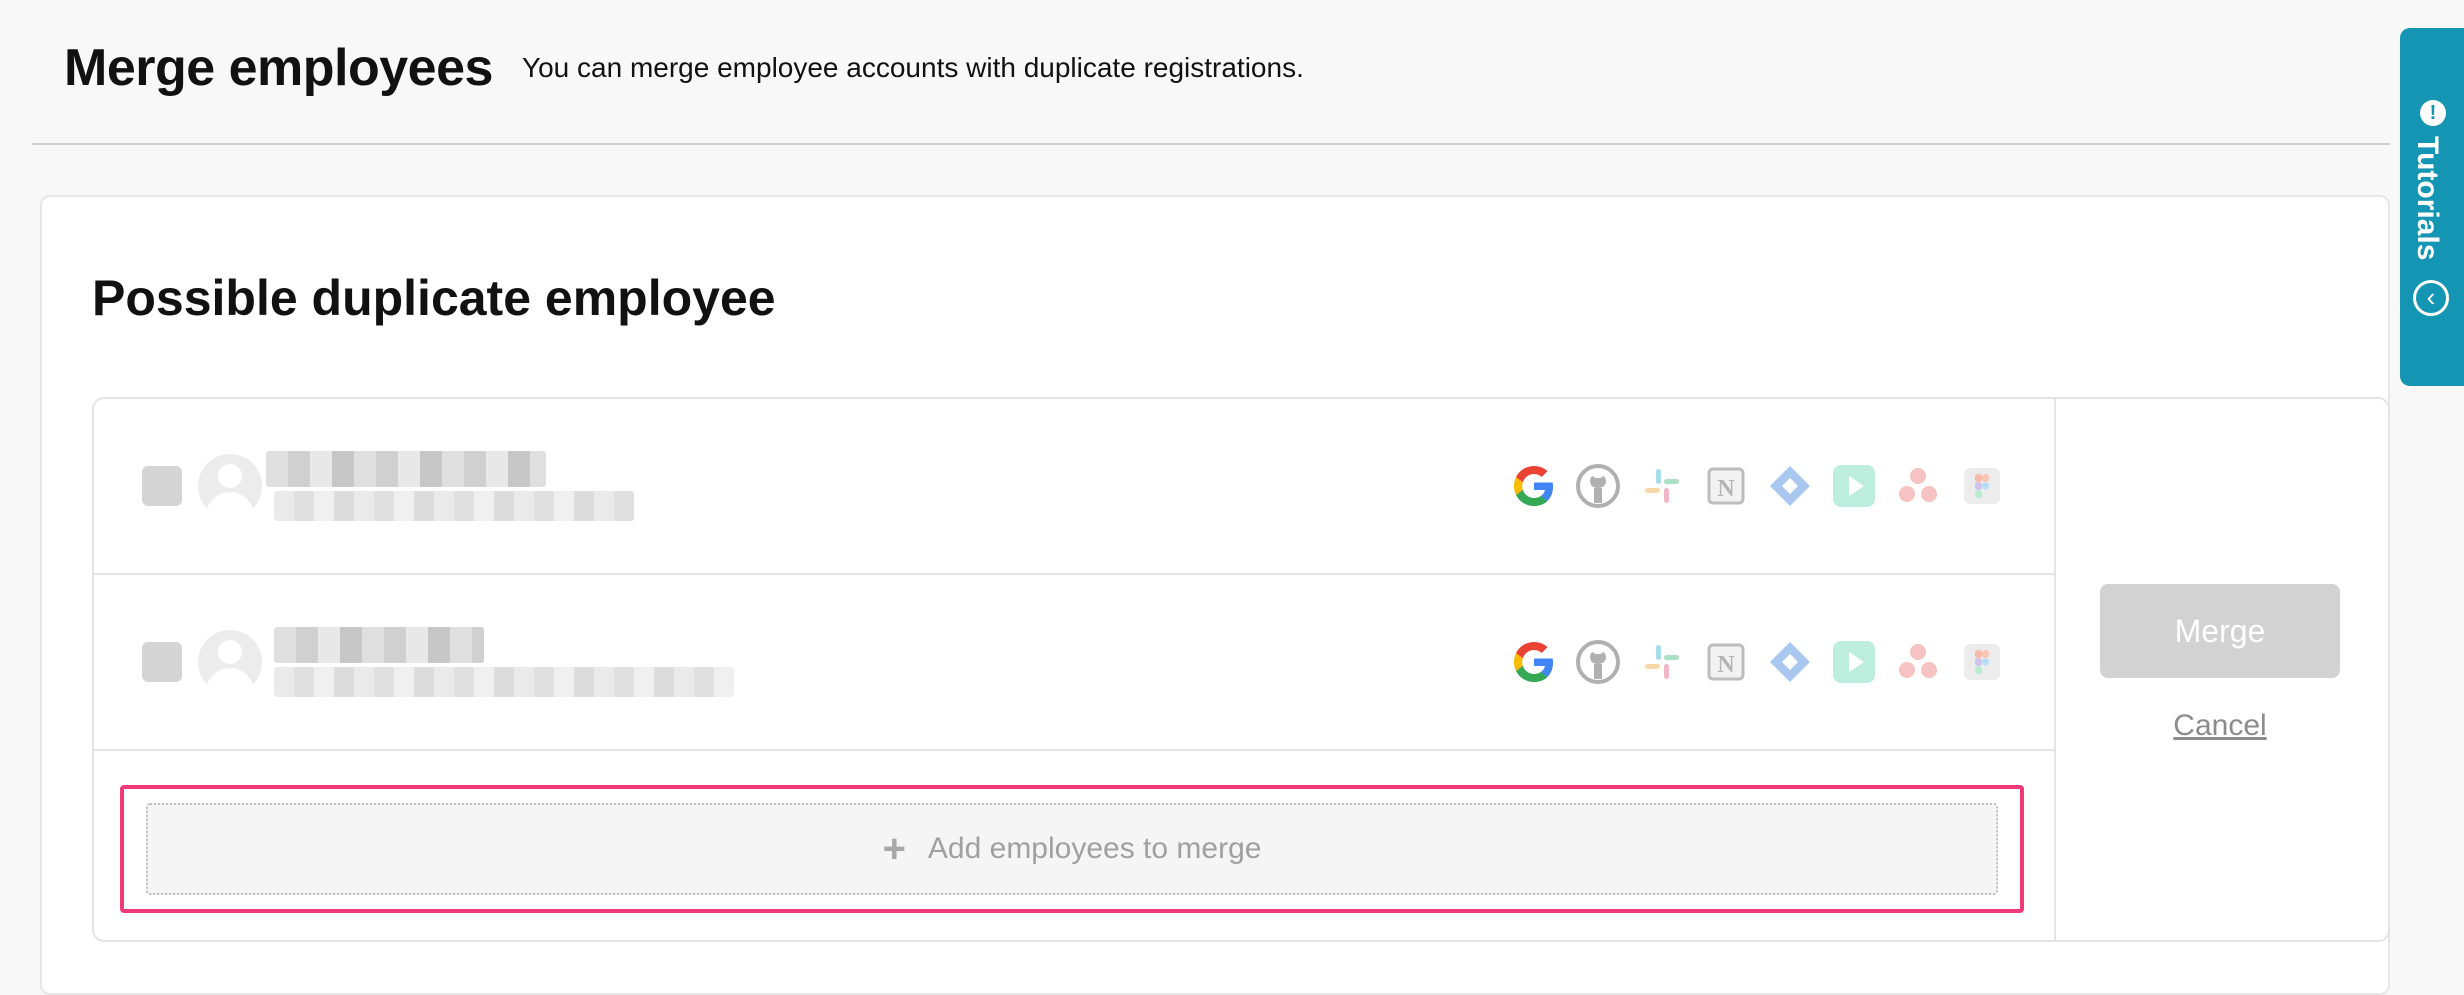 Image resolution: width=2464 pixels, height=995 pixels. I want to click on page-title: Merge employees, so click(278, 68).